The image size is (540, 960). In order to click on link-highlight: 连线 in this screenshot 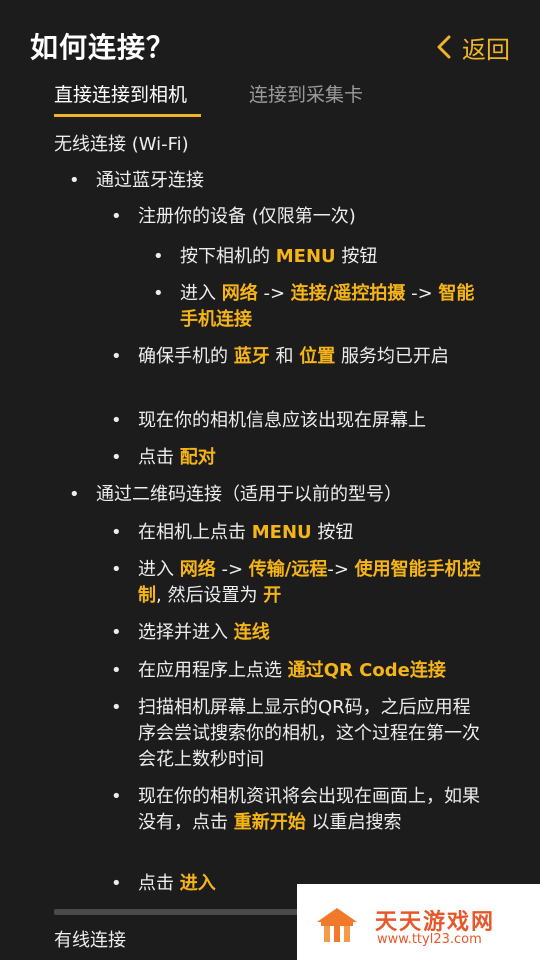, I will do `click(251, 632)`.